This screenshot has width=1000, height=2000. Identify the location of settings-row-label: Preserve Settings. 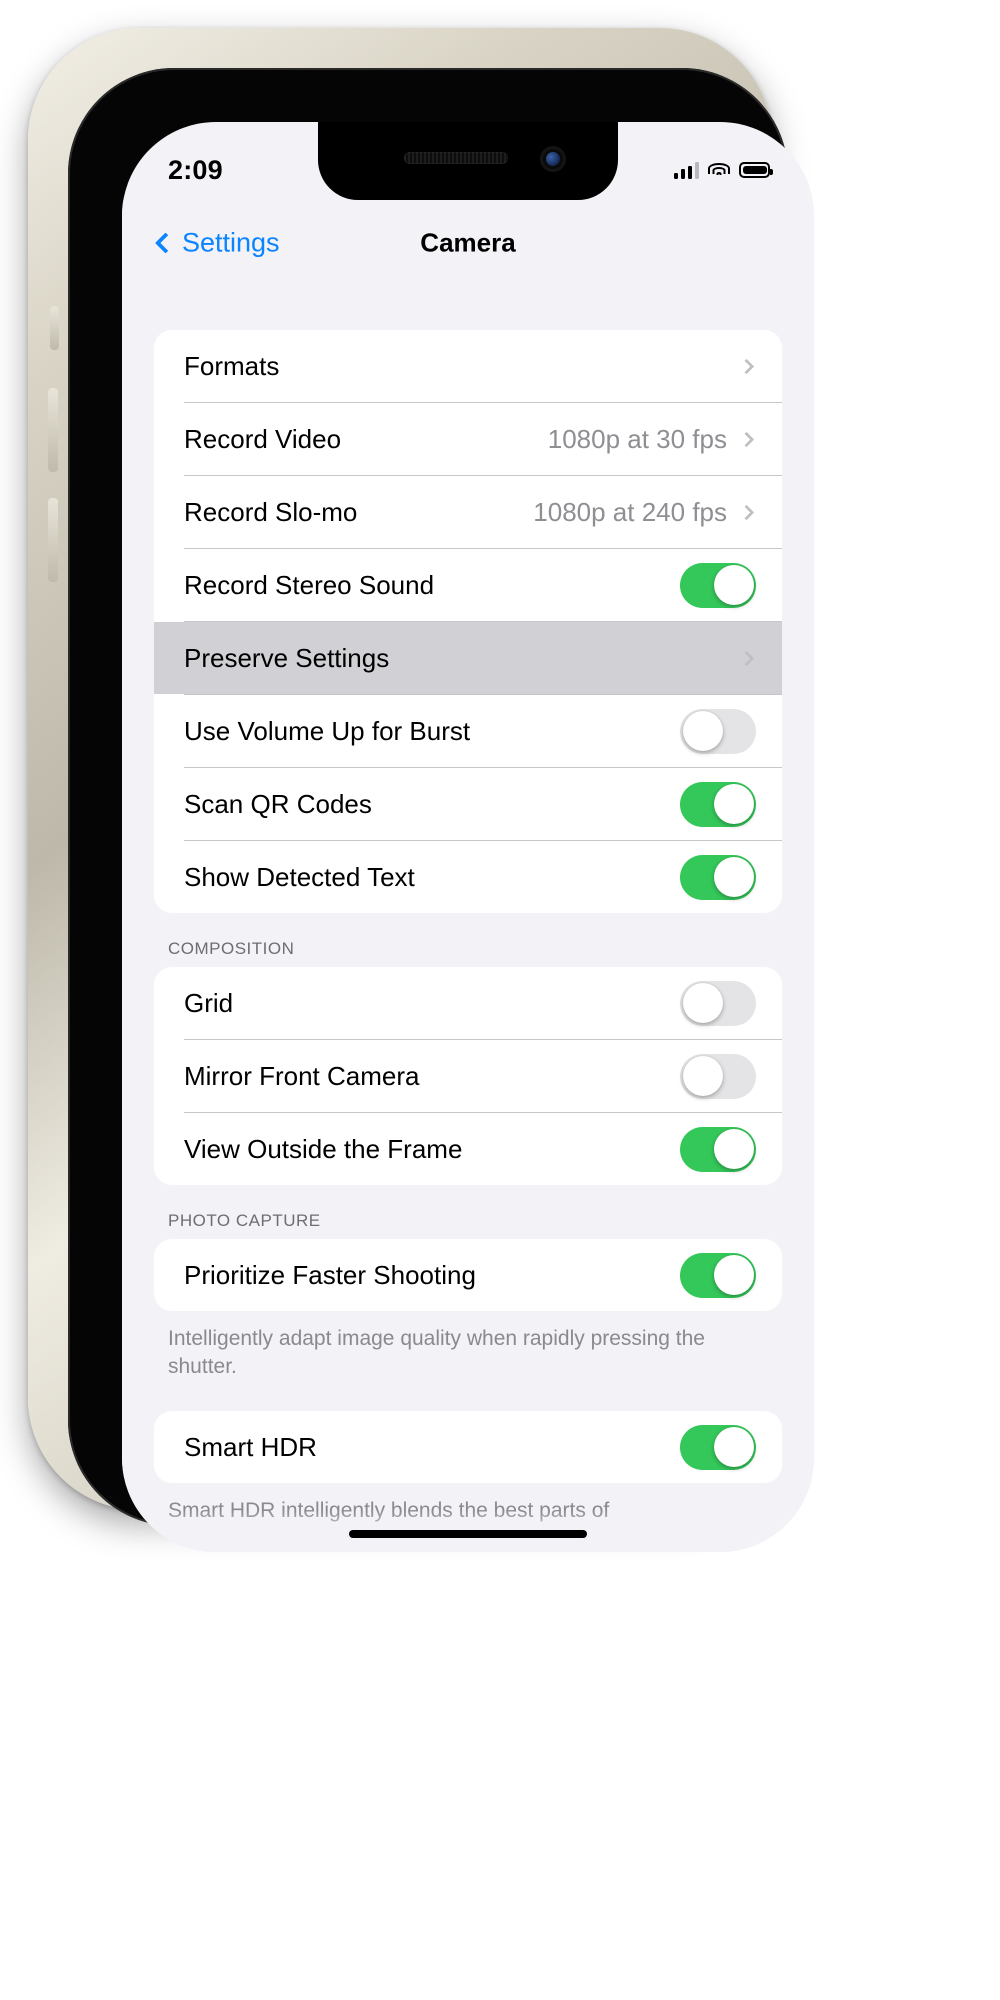
(287, 657).